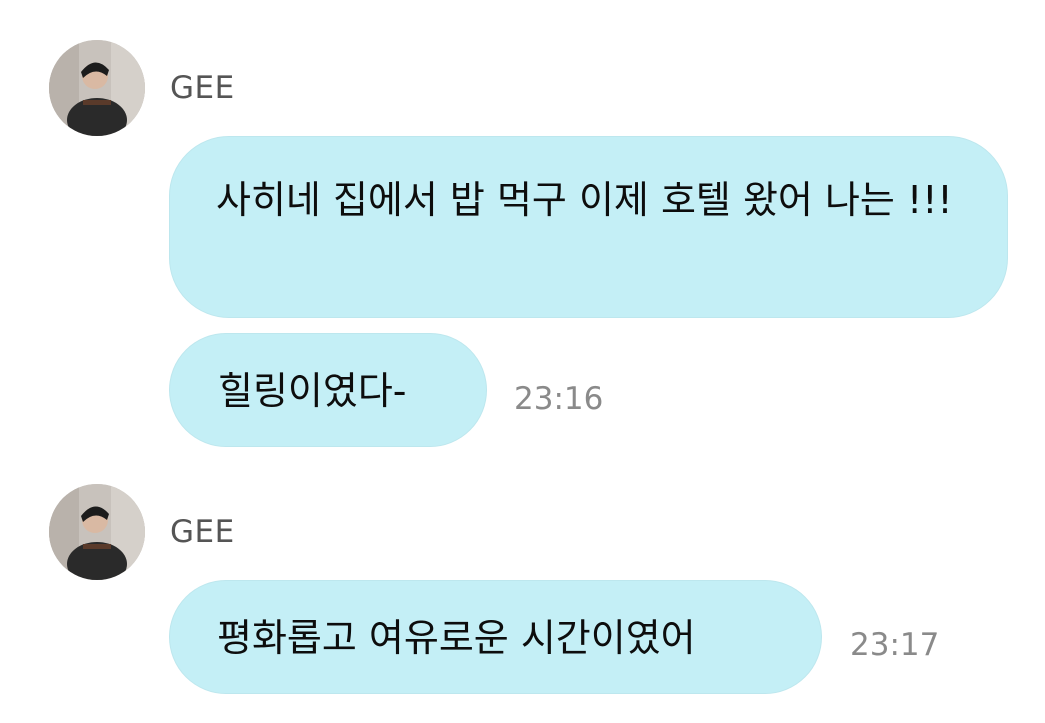 The height and width of the screenshot is (723, 1045). What do you see at coordinates (456, 638) in the screenshot?
I see `message-text: 평화롭고 여유로운 시간이였어` at bounding box center [456, 638].